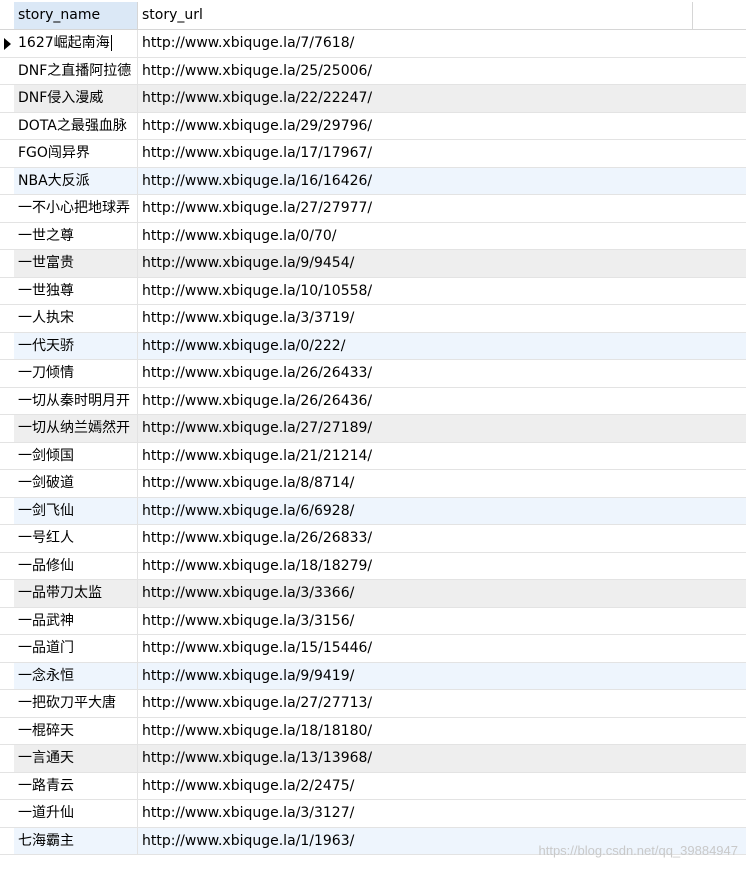 This screenshot has height=872, width=746. Describe the element at coordinates (76, 263) in the screenshot. I see `cell-story-name: 一世富贵` at that location.